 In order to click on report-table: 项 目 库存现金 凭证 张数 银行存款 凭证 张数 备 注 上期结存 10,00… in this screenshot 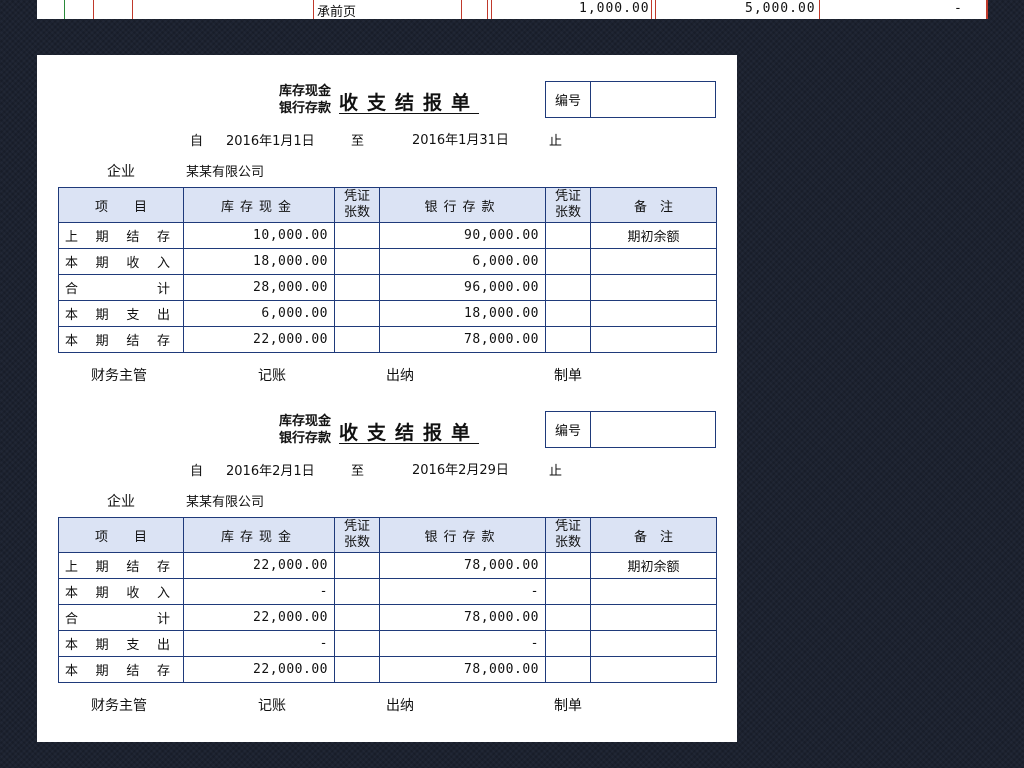, I will do `click(387, 270)`.